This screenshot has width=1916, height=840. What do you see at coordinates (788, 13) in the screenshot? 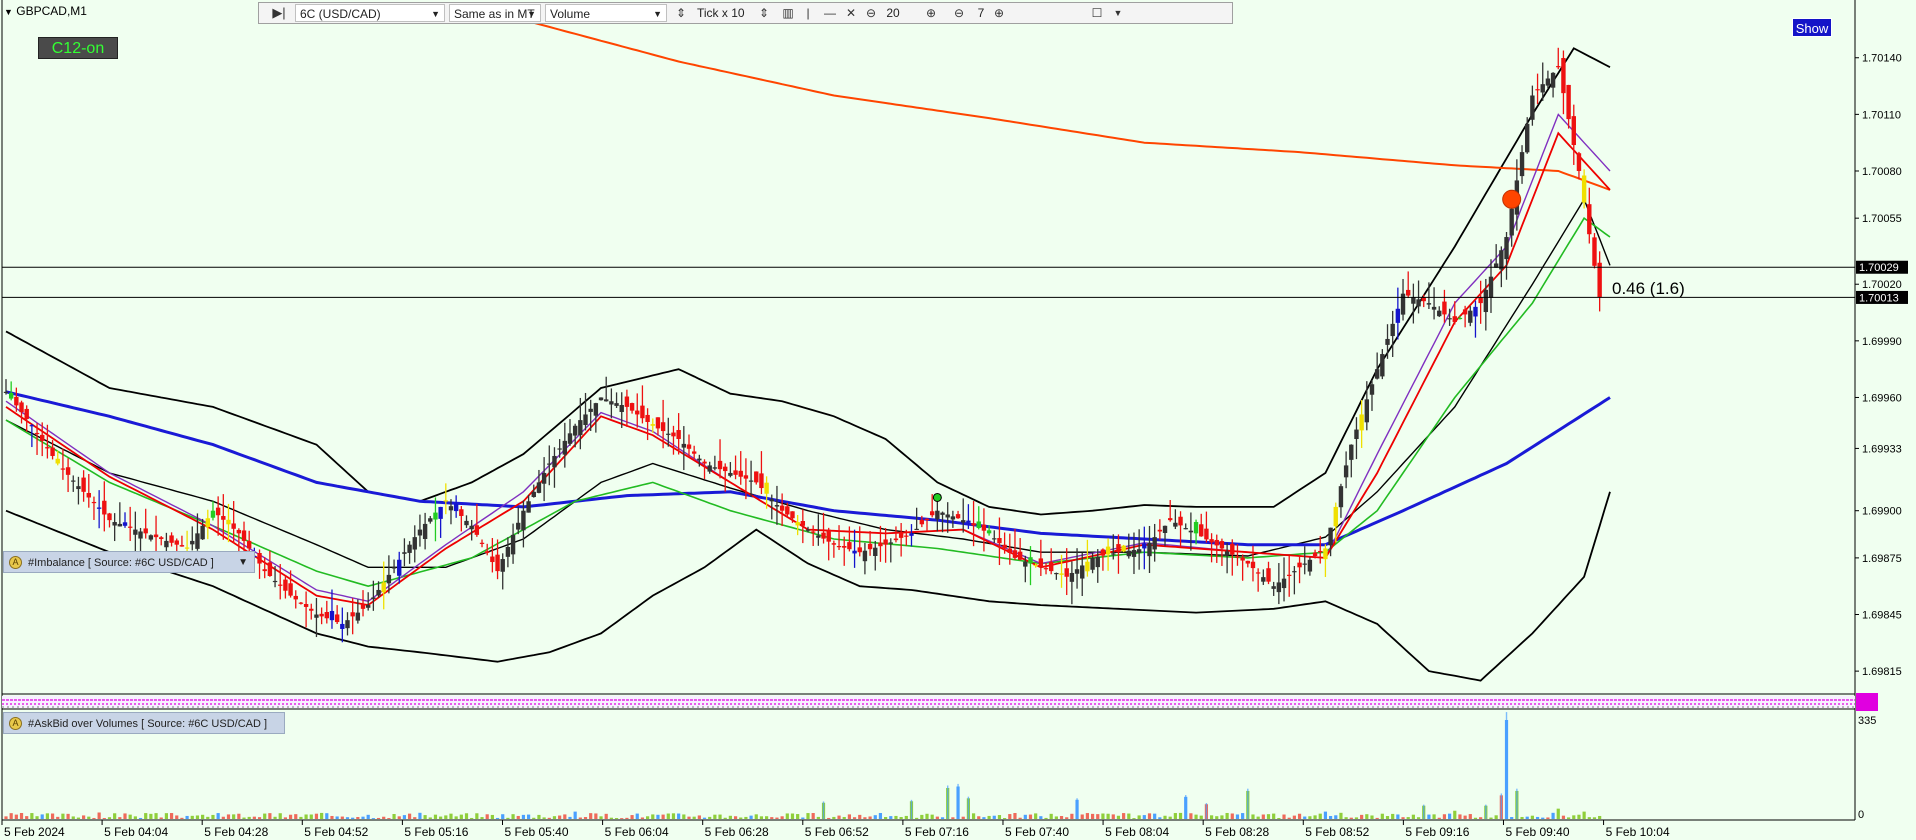
I see `bar-chart-icon: ▥` at bounding box center [788, 13].